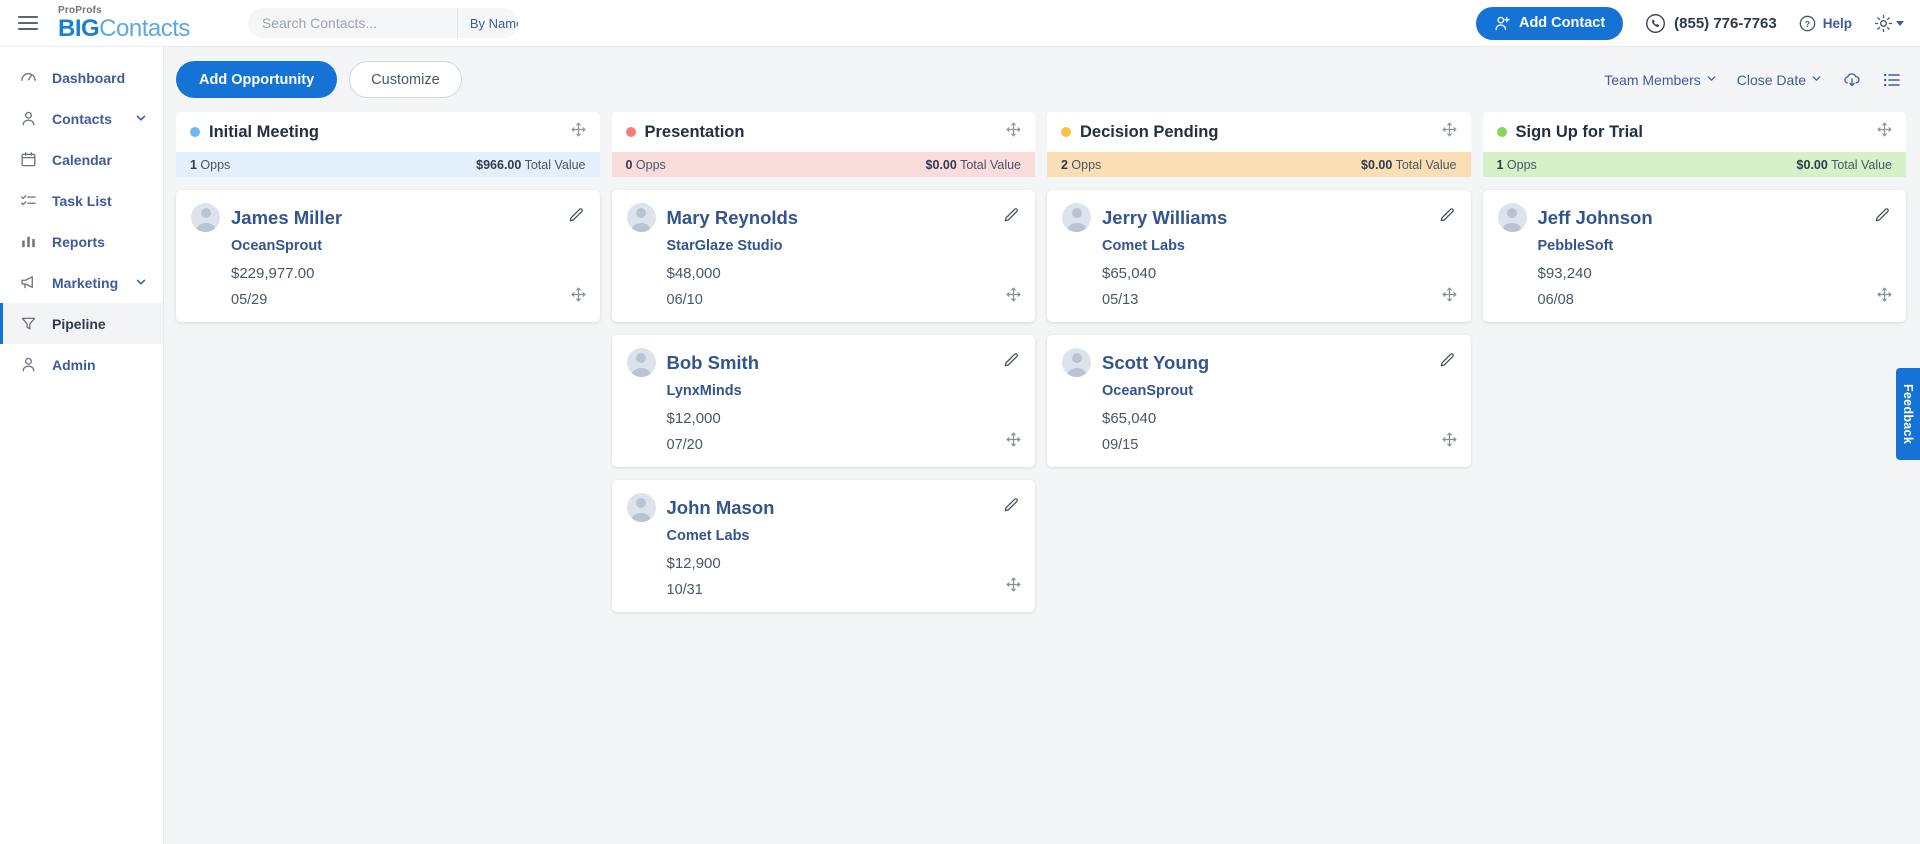 This screenshot has height=844, width=1920. What do you see at coordinates (1883, 23) in the screenshot?
I see `gear-icon` at bounding box center [1883, 23].